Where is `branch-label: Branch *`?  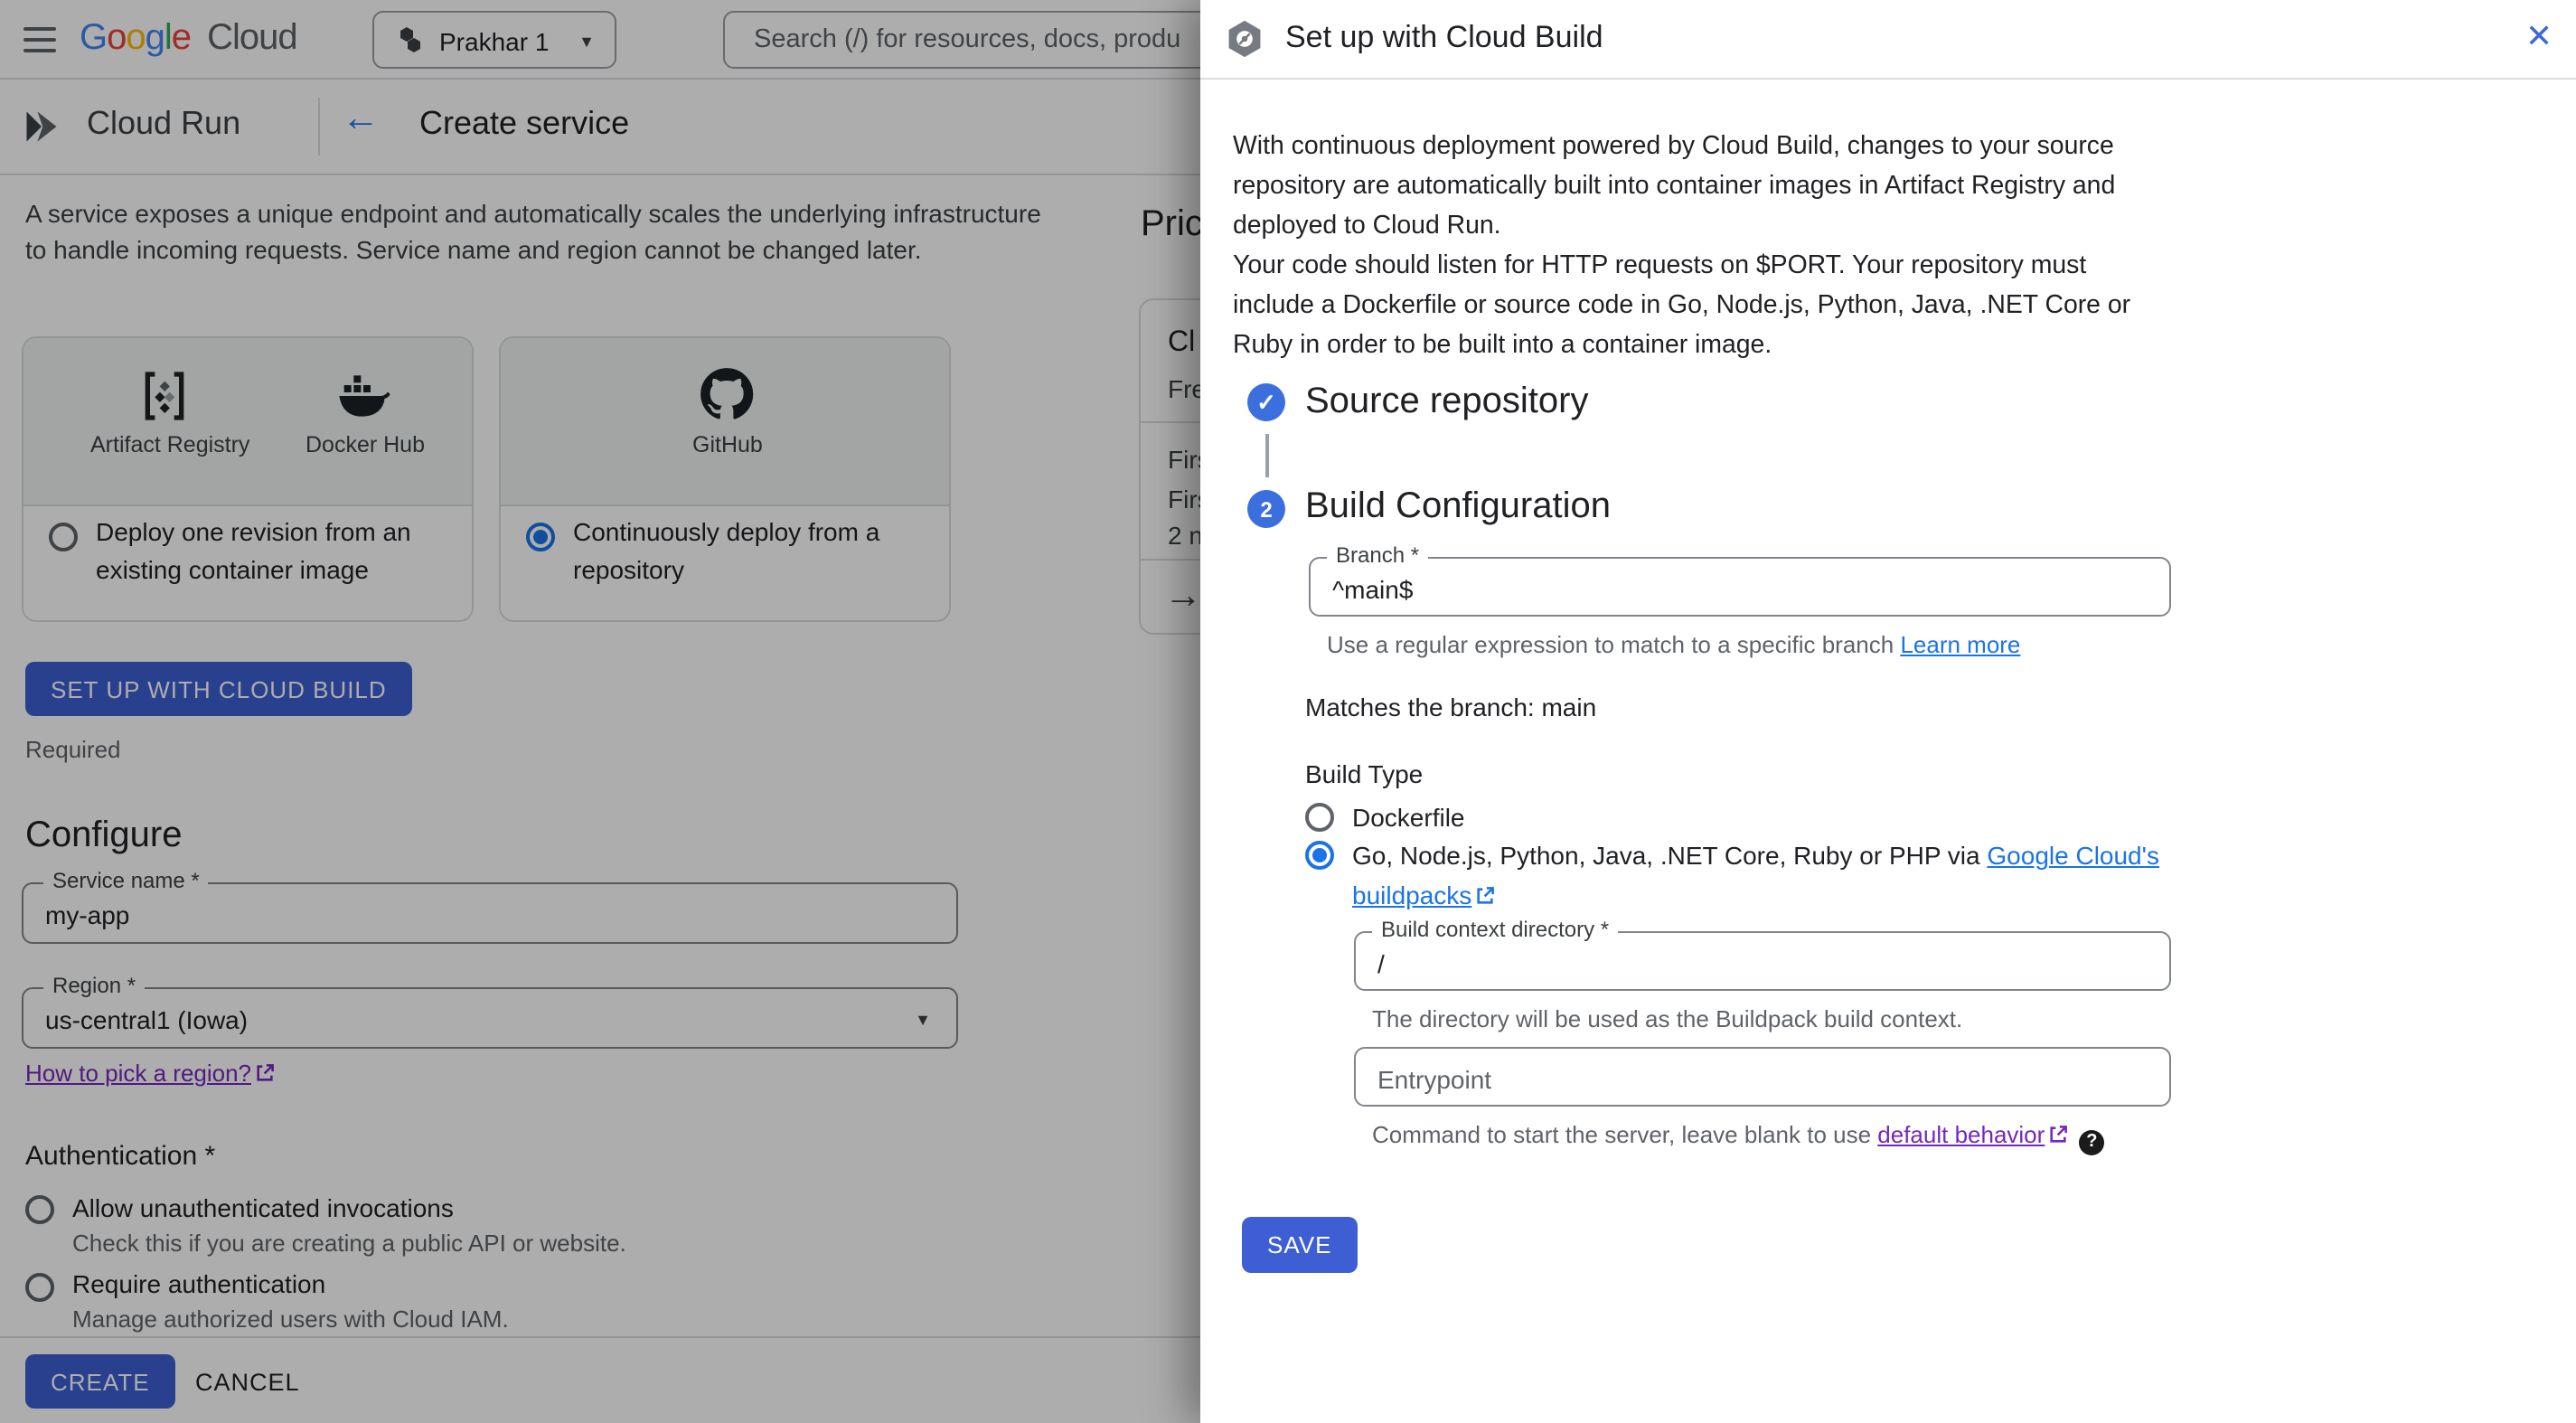 branch-label: Branch * is located at coordinates (1378, 555).